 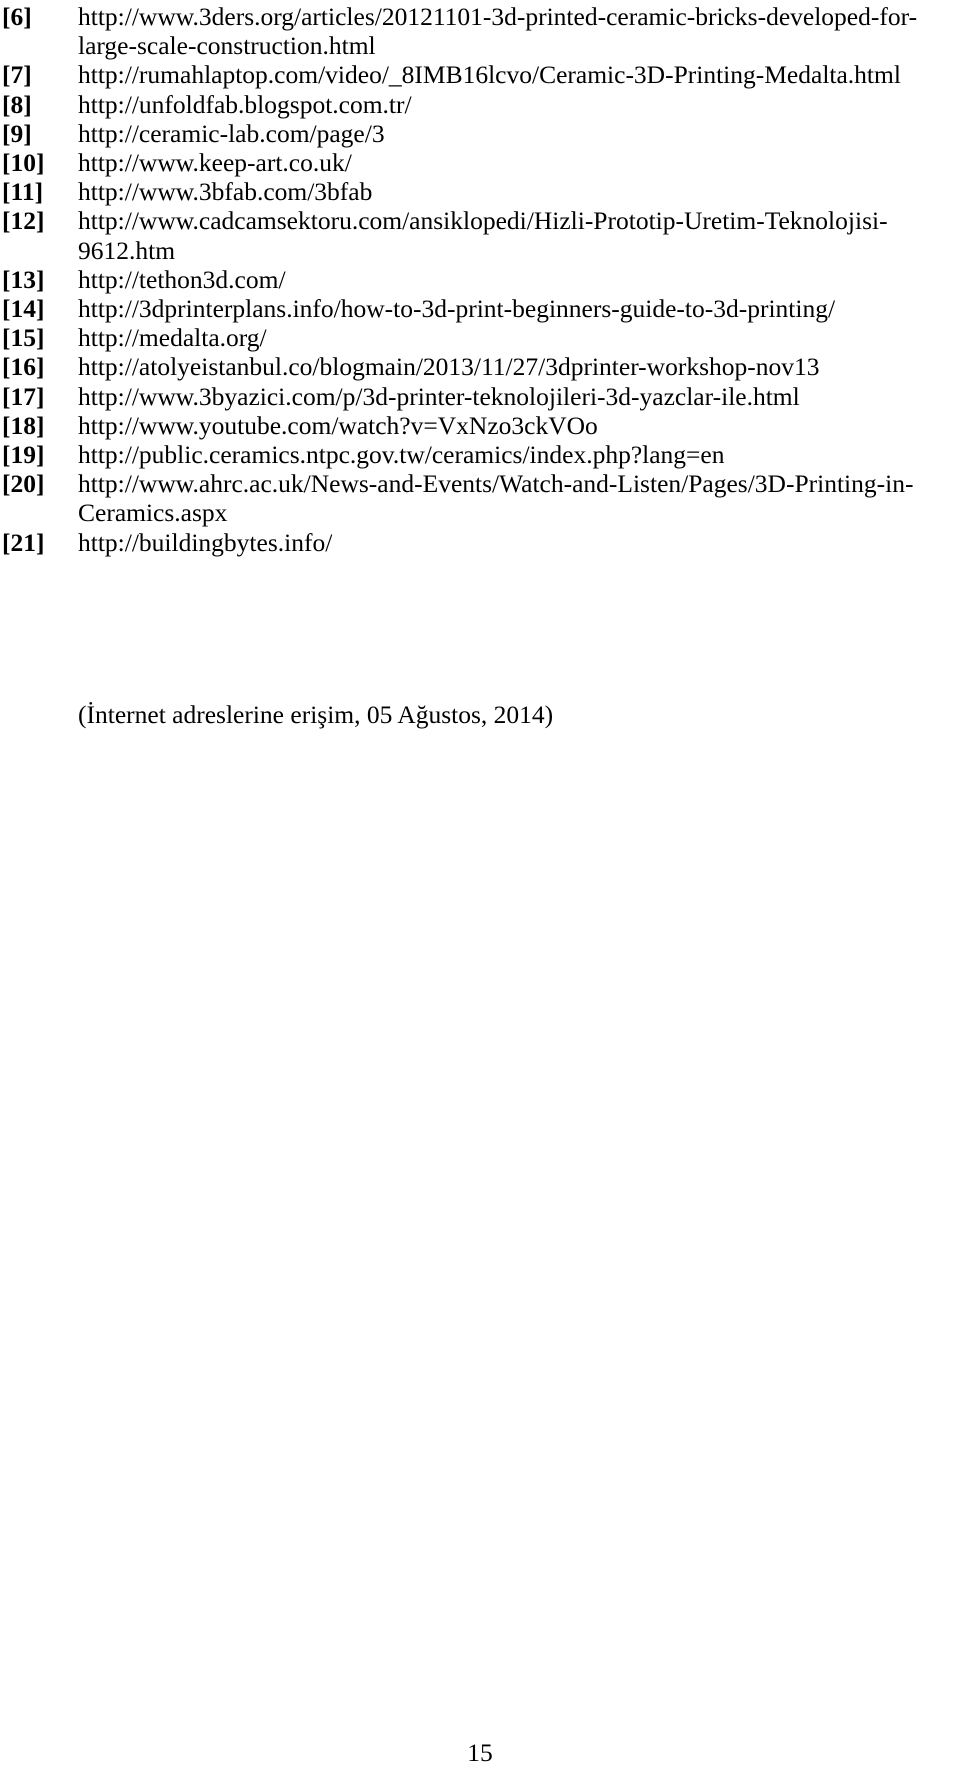 What do you see at coordinates (23, 425) in the screenshot?
I see `reference-label: [18]` at bounding box center [23, 425].